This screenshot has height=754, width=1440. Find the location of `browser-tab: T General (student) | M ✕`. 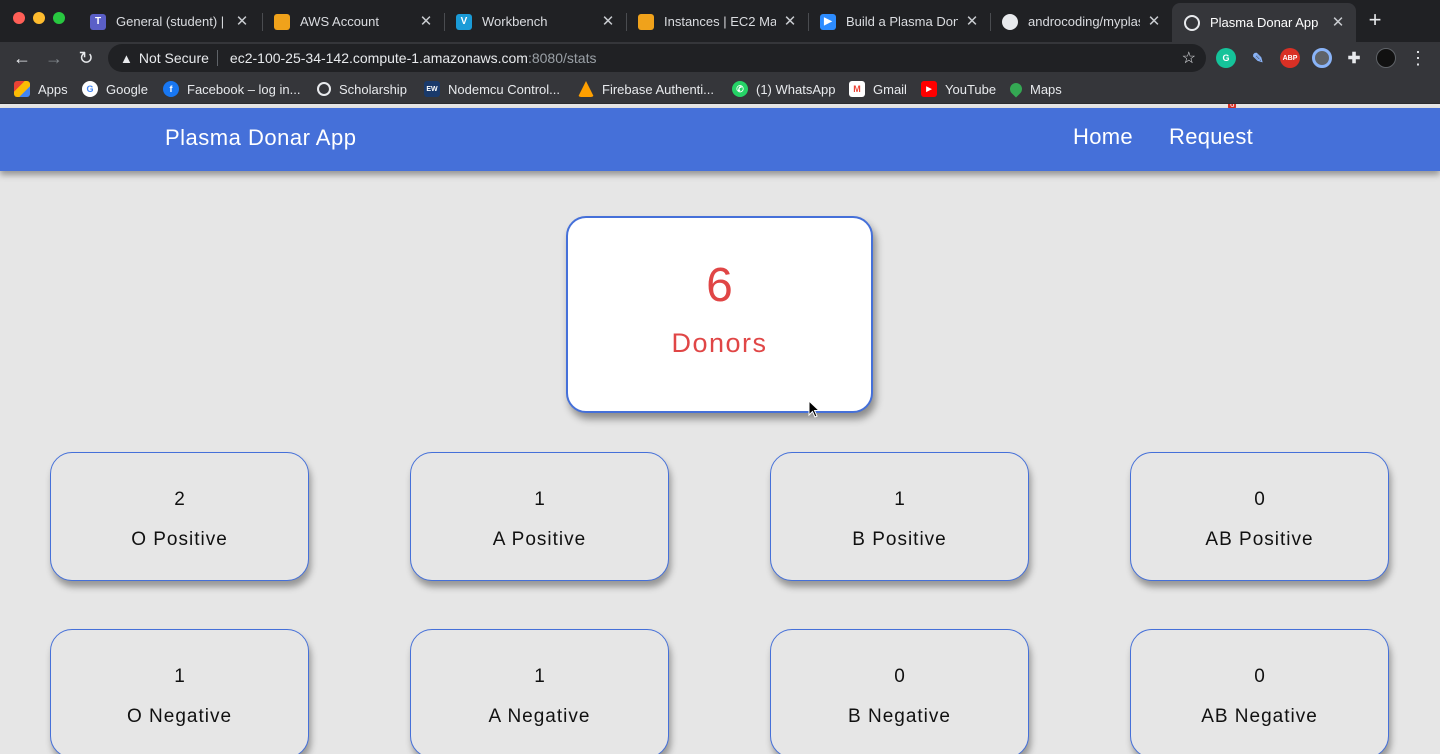

browser-tab: T General (student) | M ✕ is located at coordinates (169, 21).